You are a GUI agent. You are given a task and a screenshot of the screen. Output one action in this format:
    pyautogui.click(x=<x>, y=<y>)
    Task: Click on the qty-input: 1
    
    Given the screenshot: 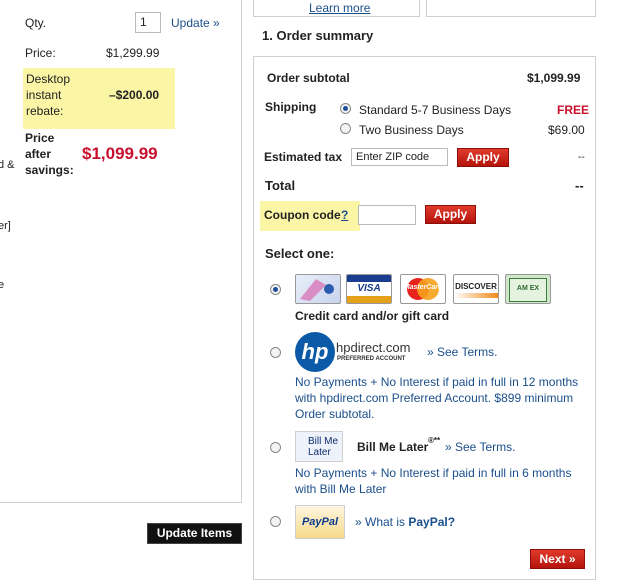 What is the action you would take?
    pyautogui.click(x=148, y=22)
    